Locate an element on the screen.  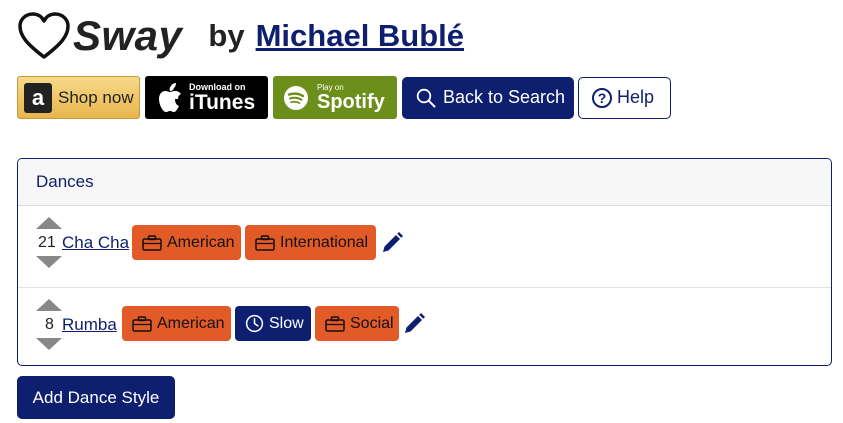
itunes-big-label: iTunes is located at coordinates (222, 102).